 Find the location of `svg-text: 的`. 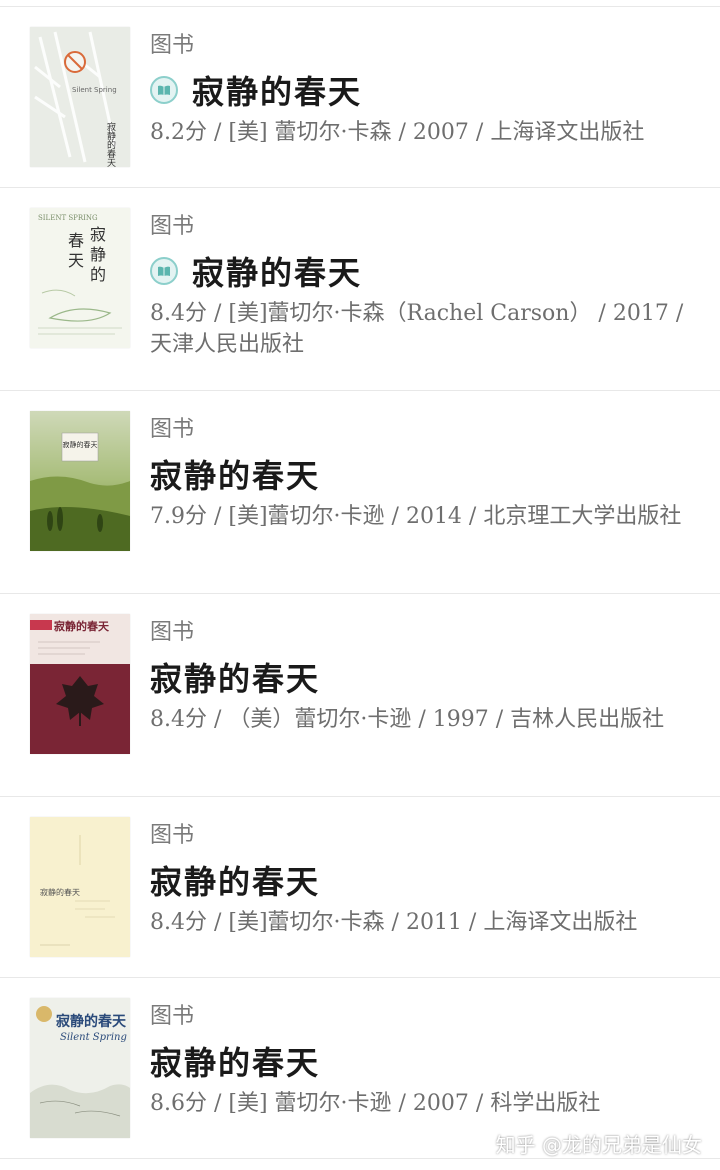

svg-text: 的 is located at coordinates (98, 274).